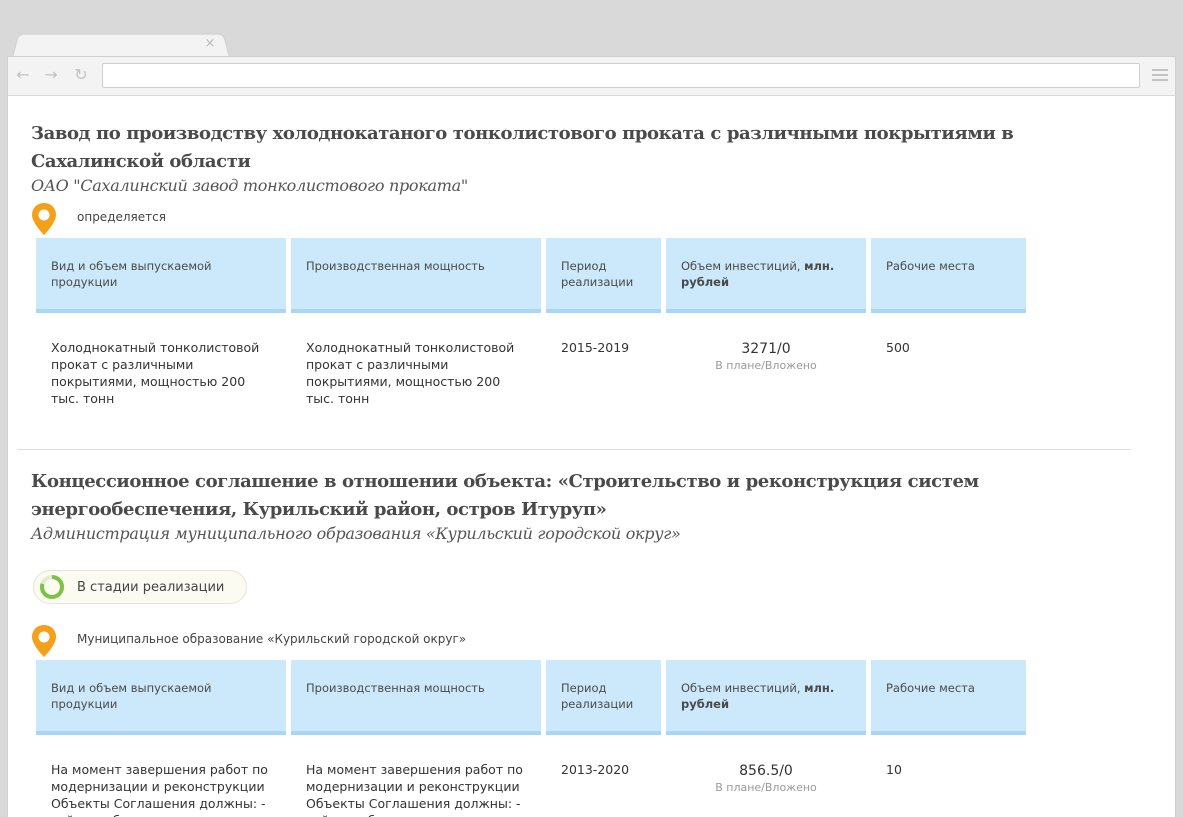 This screenshot has height=817, width=1183. Describe the element at coordinates (894, 769) in the screenshot. I see `cell-jobs: 10` at that location.